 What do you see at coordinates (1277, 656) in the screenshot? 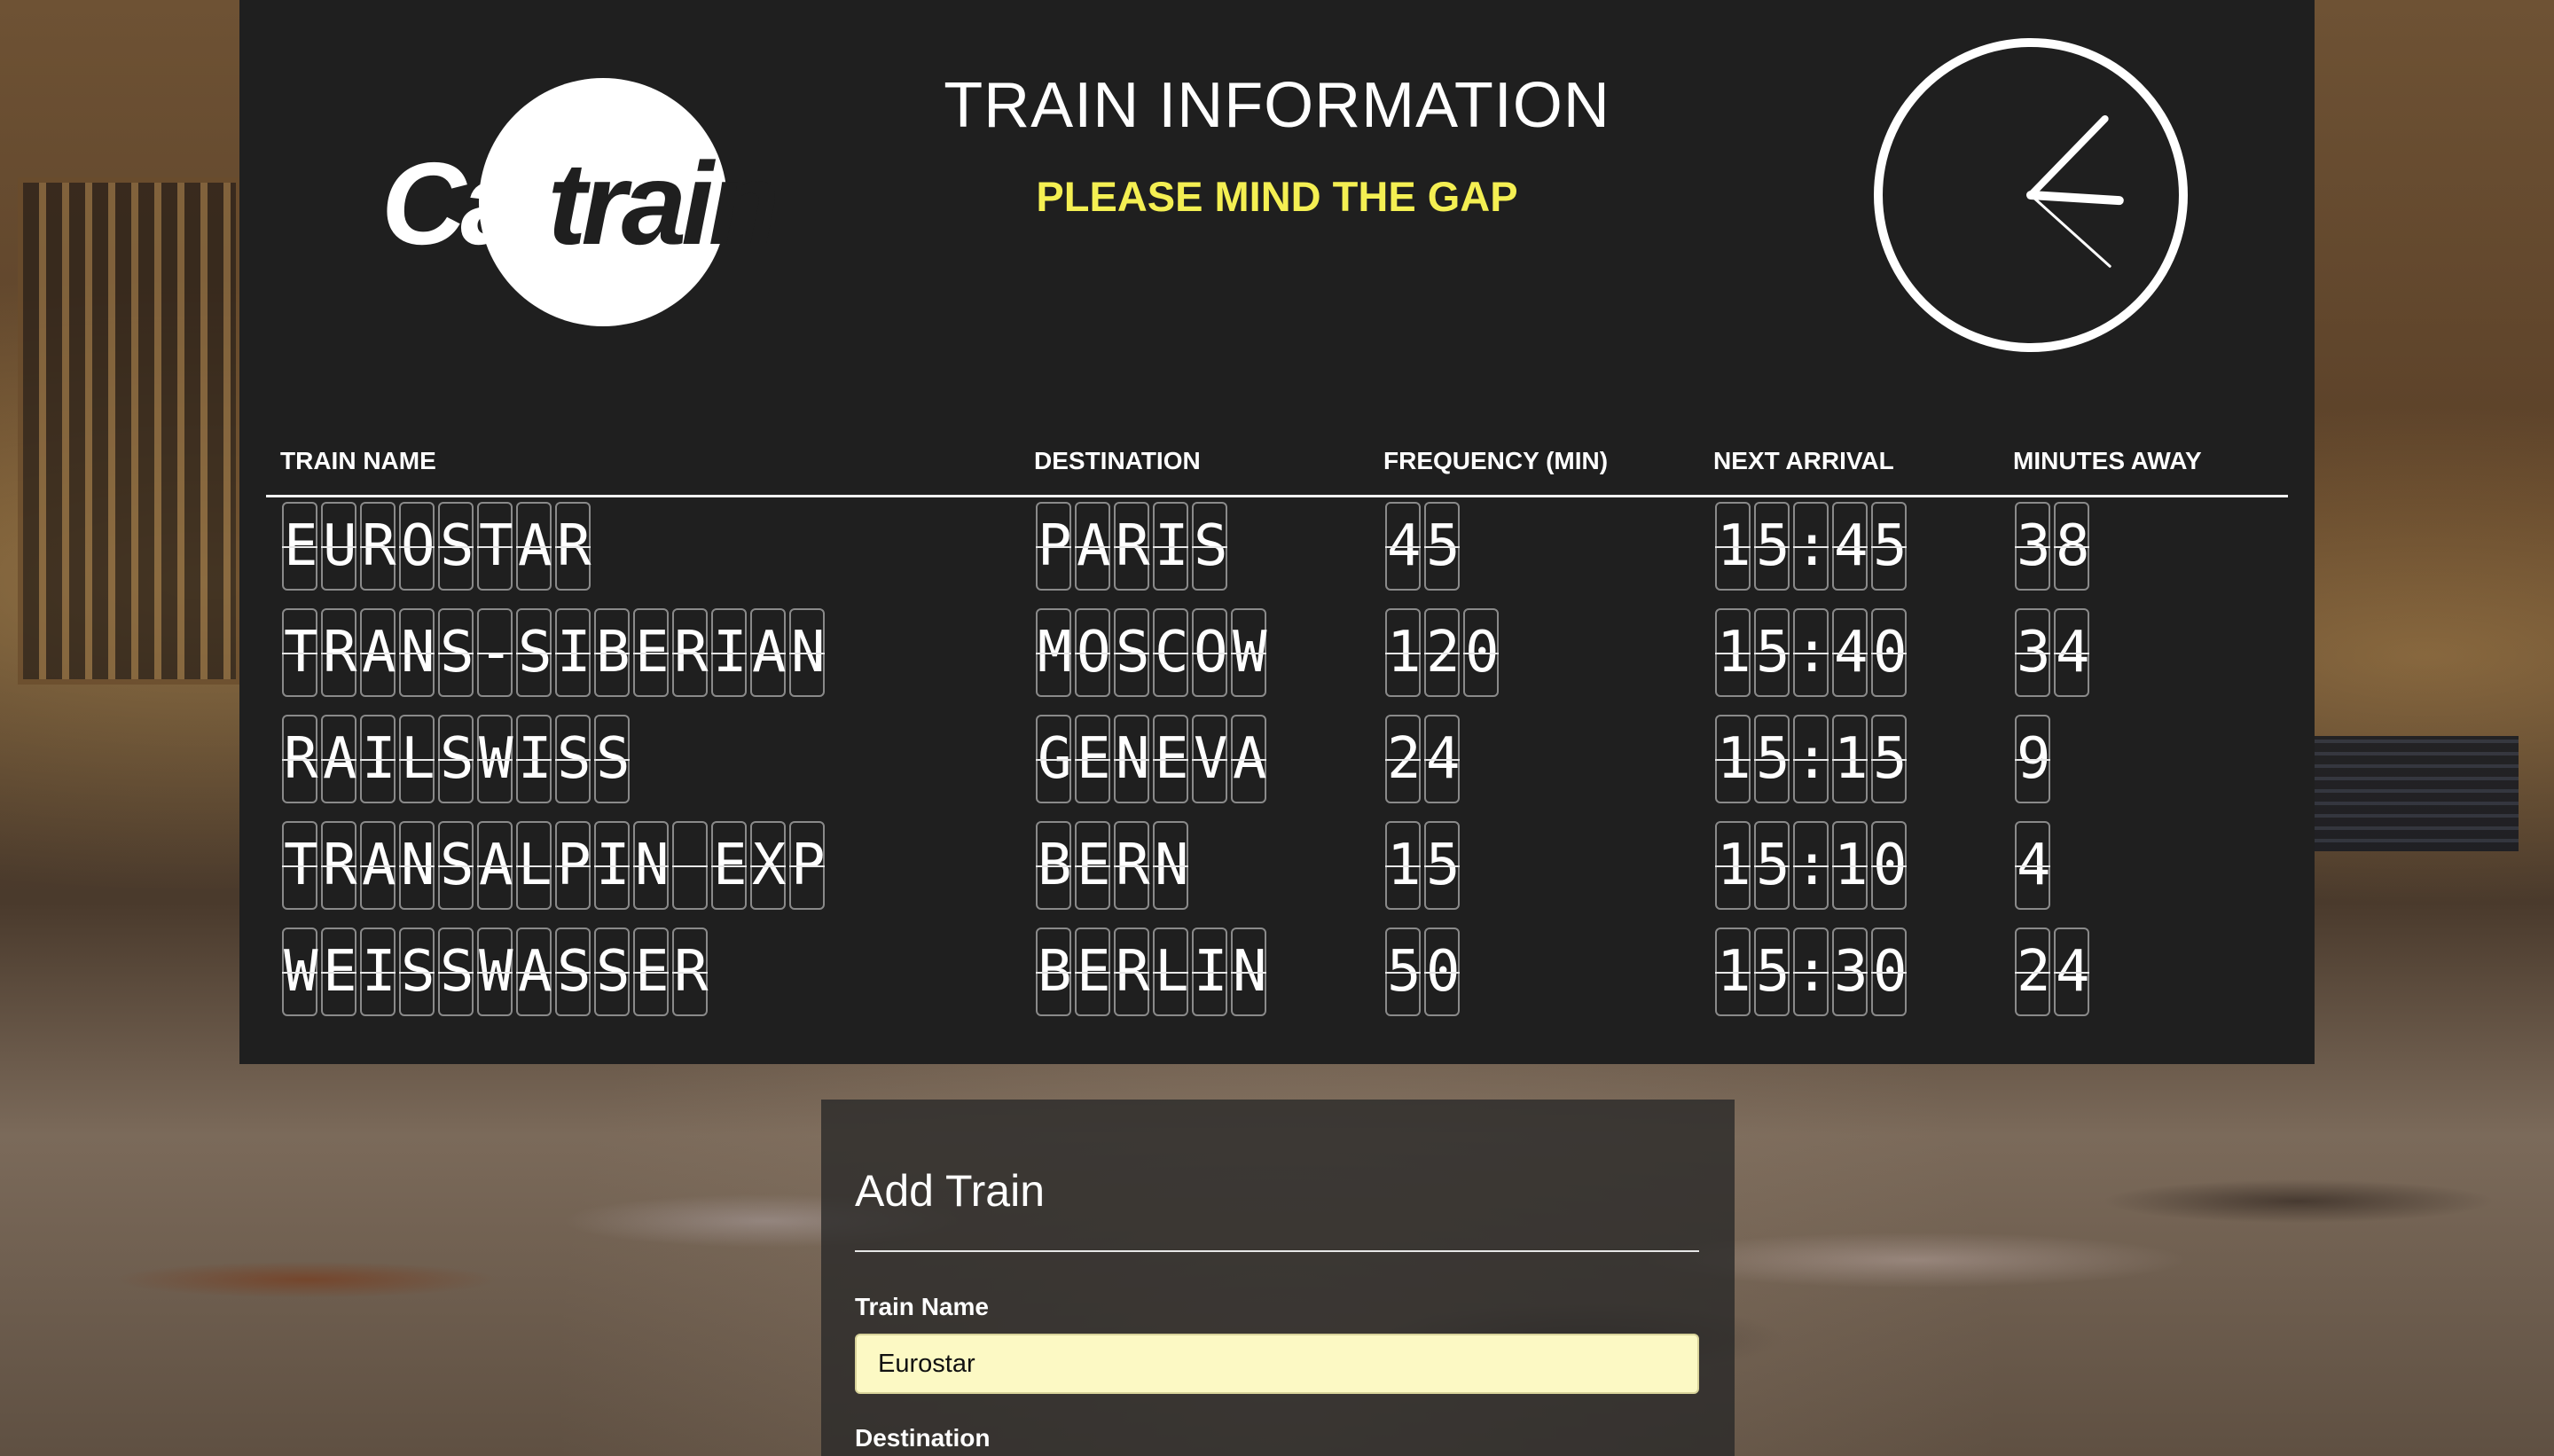
I see `table-row: TRANS-SIBERIANMOSCOW12015:4034` at bounding box center [1277, 656].